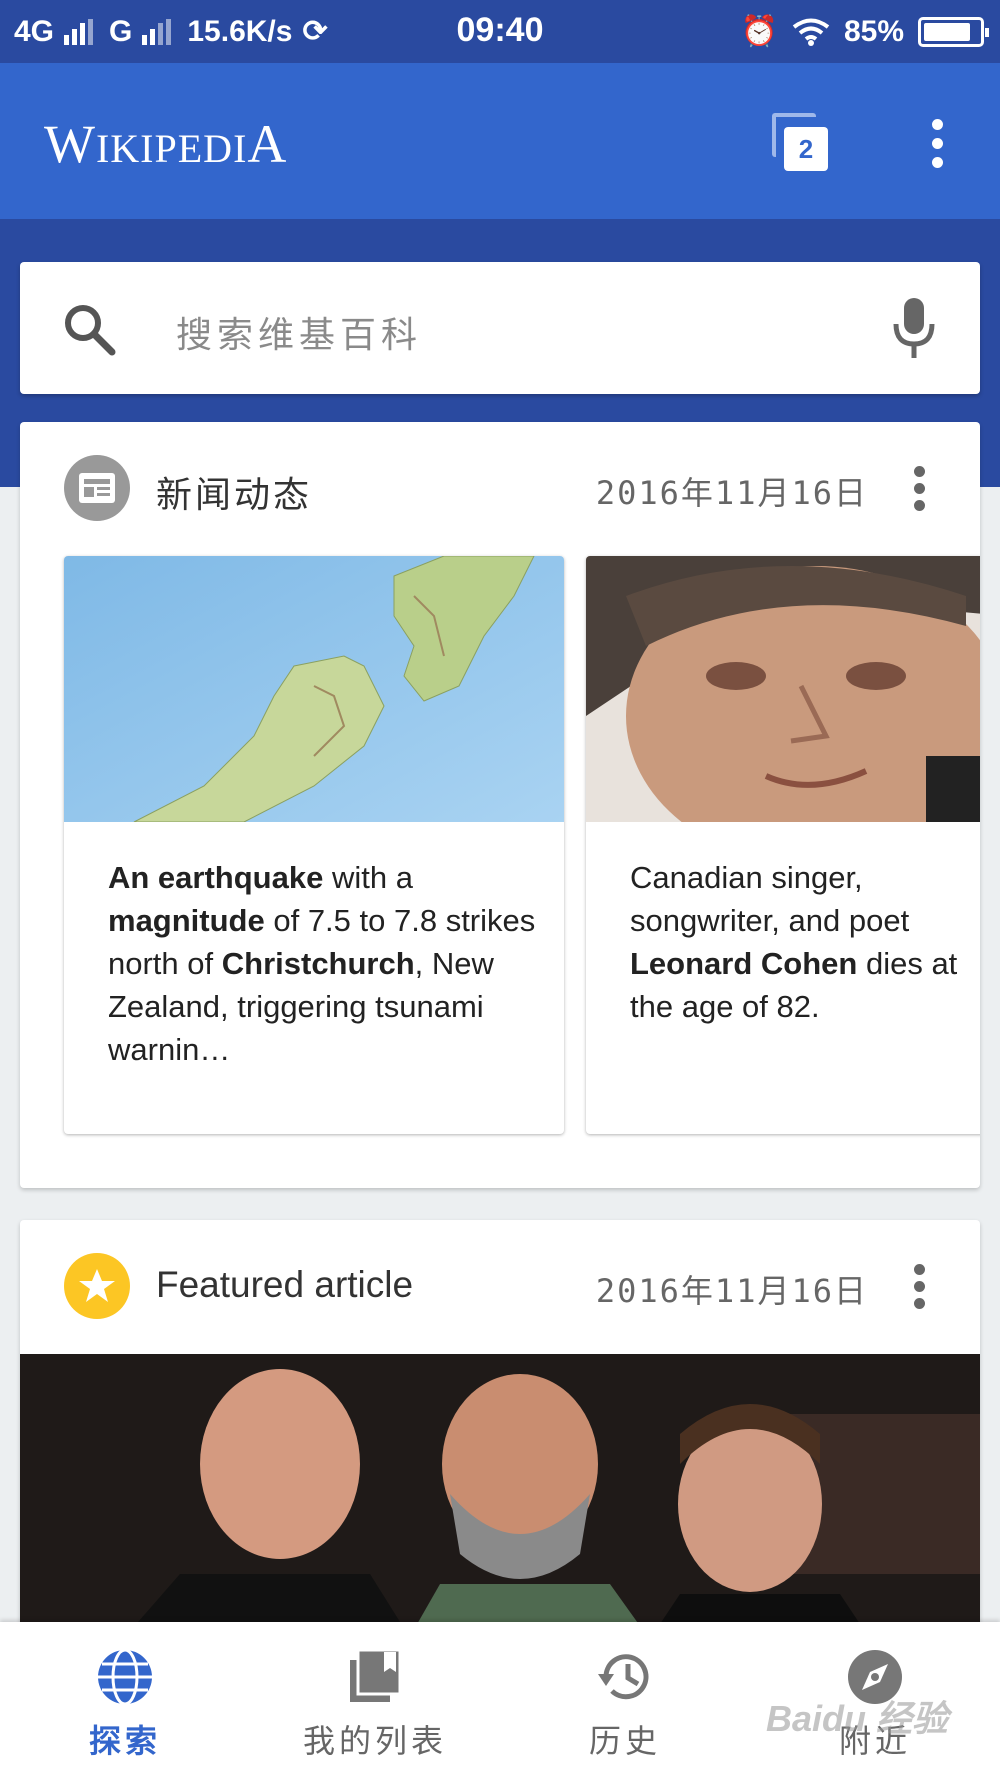 The width and height of the screenshot is (1000, 1778). What do you see at coordinates (500, 31) in the screenshot?
I see `status-bar: 4G G 15.6K/s ⟳ 09:40 ⏰ 85%` at bounding box center [500, 31].